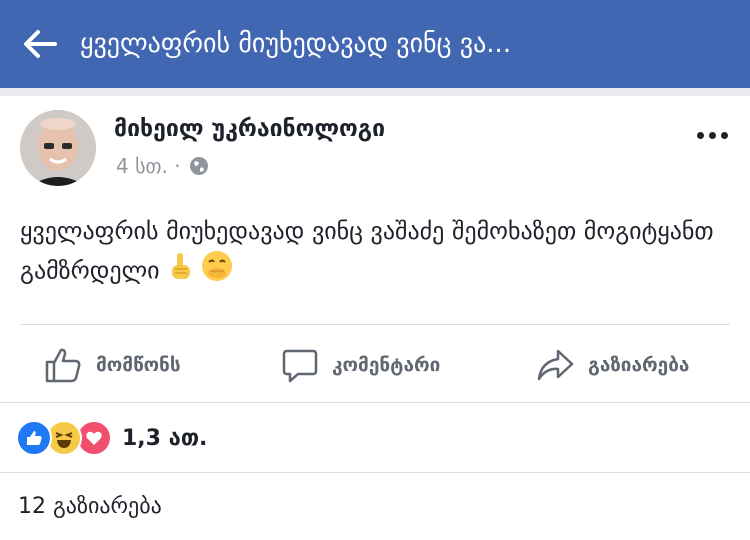 Image resolution: width=750 pixels, height=540 pixels. I want to click on comment-label: კომენტარი, so click(386, 365).